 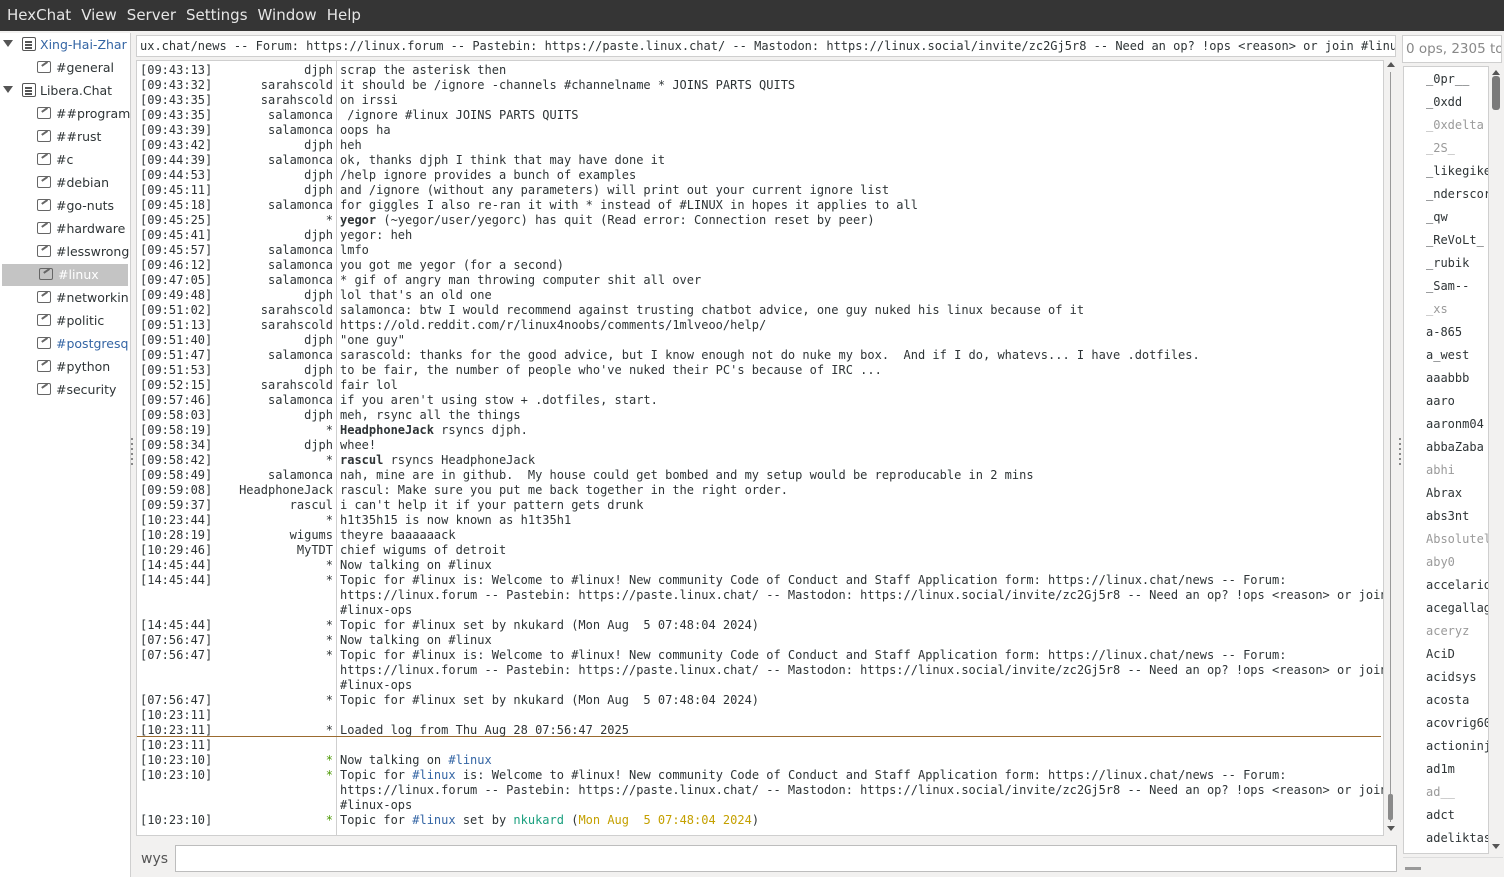 What do you see at coordinates (286, 490) in the screenshot?
I see `nick: HeadphoneJack` at bounding box center [286, 490].